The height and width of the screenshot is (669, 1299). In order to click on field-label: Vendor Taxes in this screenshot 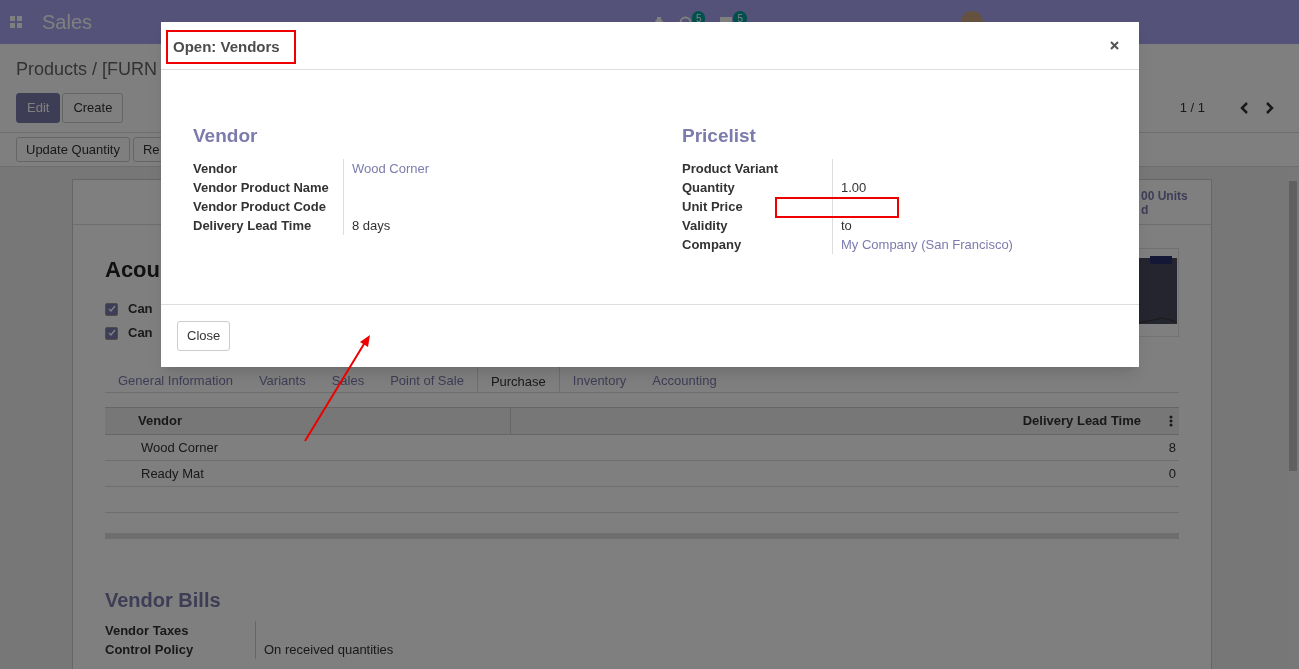, I will do `click(147, 631)`.